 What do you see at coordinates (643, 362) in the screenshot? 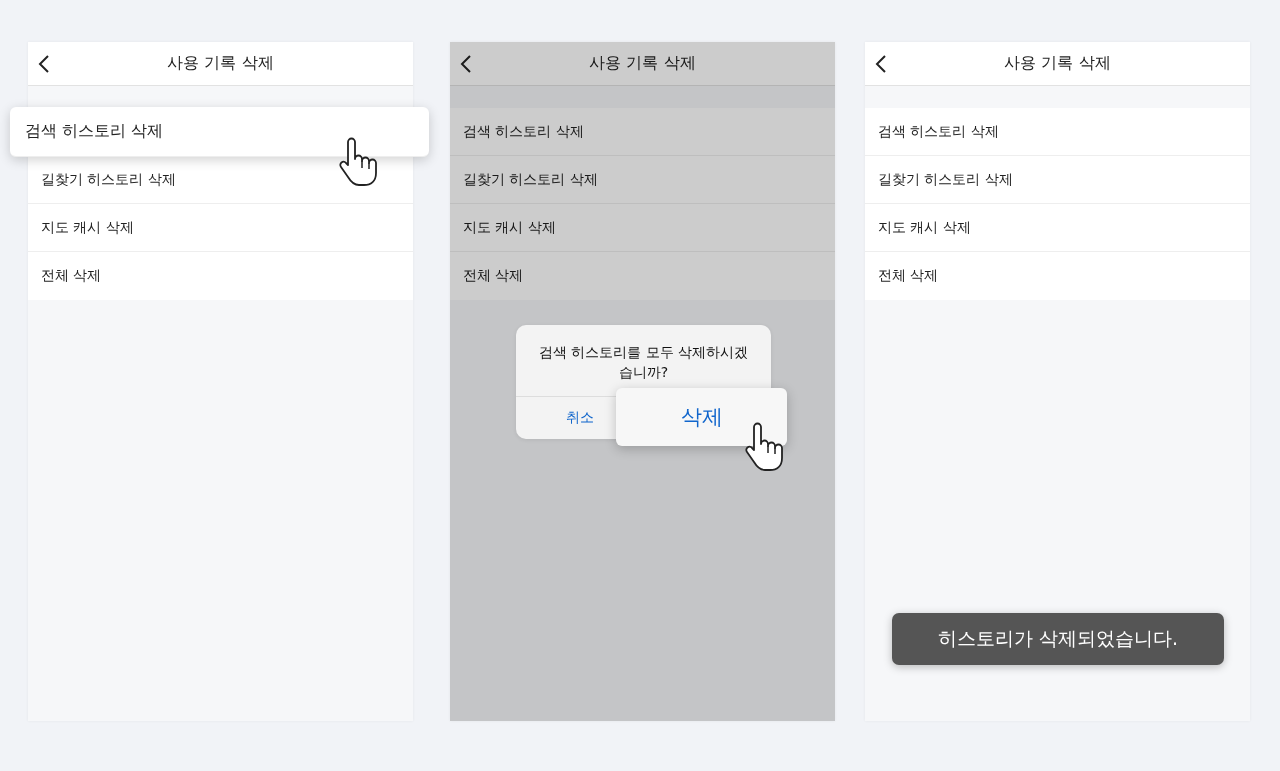
I see `dialog-message: 검색 히스토리를 모두 삭제하시겠습니까?` at bounding box center [643, 362].